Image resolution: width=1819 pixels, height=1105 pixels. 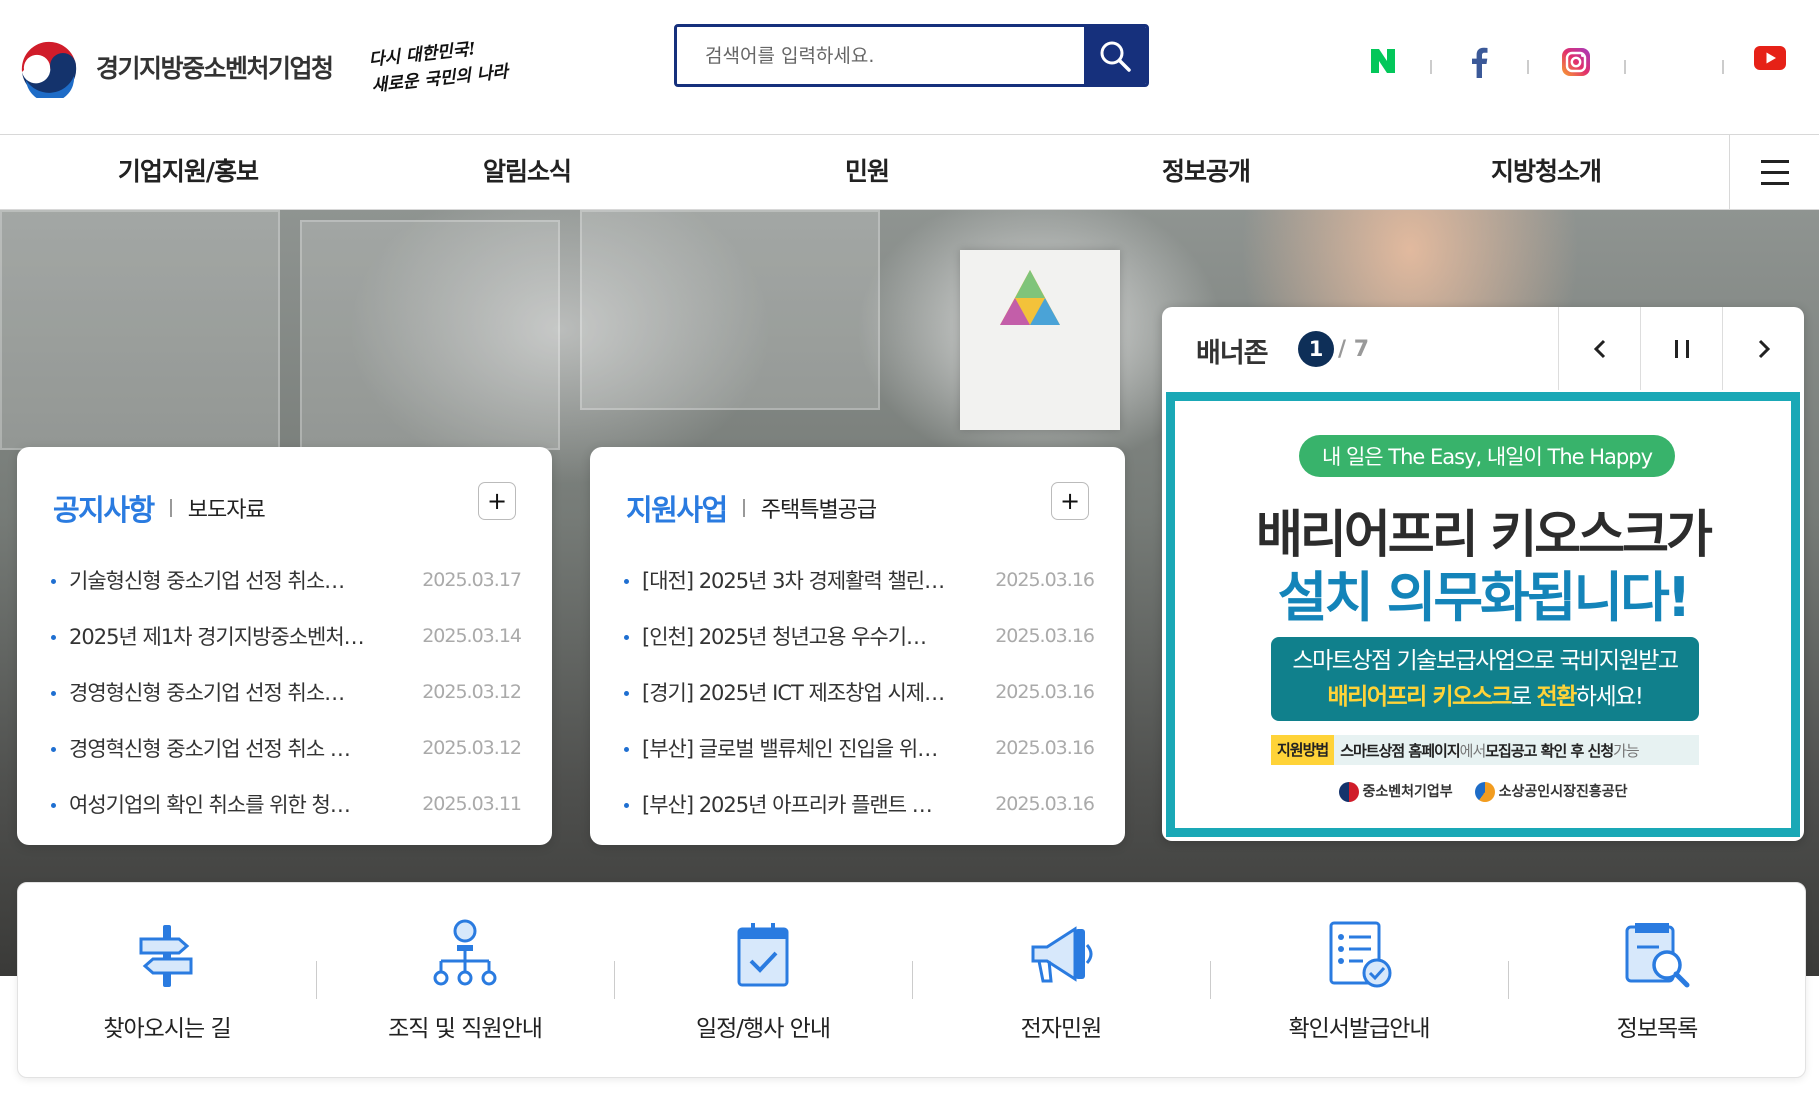 I want to click on triangle-chart-icon, so click(x=1030, y=297).